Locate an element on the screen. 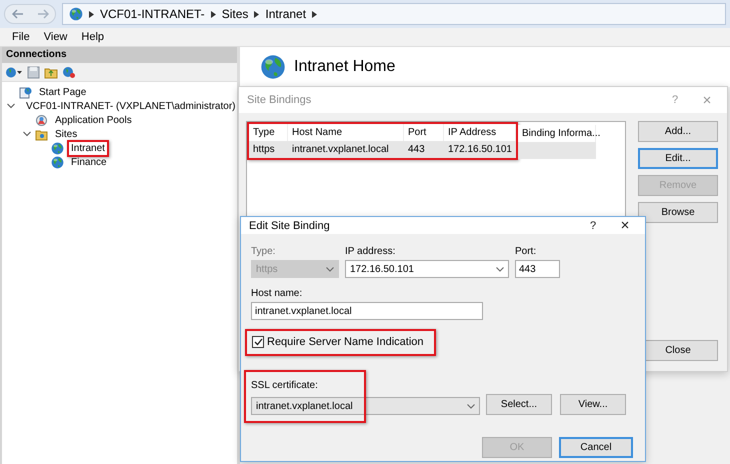 Image resolution: width=730 pixels, height=464 pixels. menu-item: View is located at coordinates (56, 37).